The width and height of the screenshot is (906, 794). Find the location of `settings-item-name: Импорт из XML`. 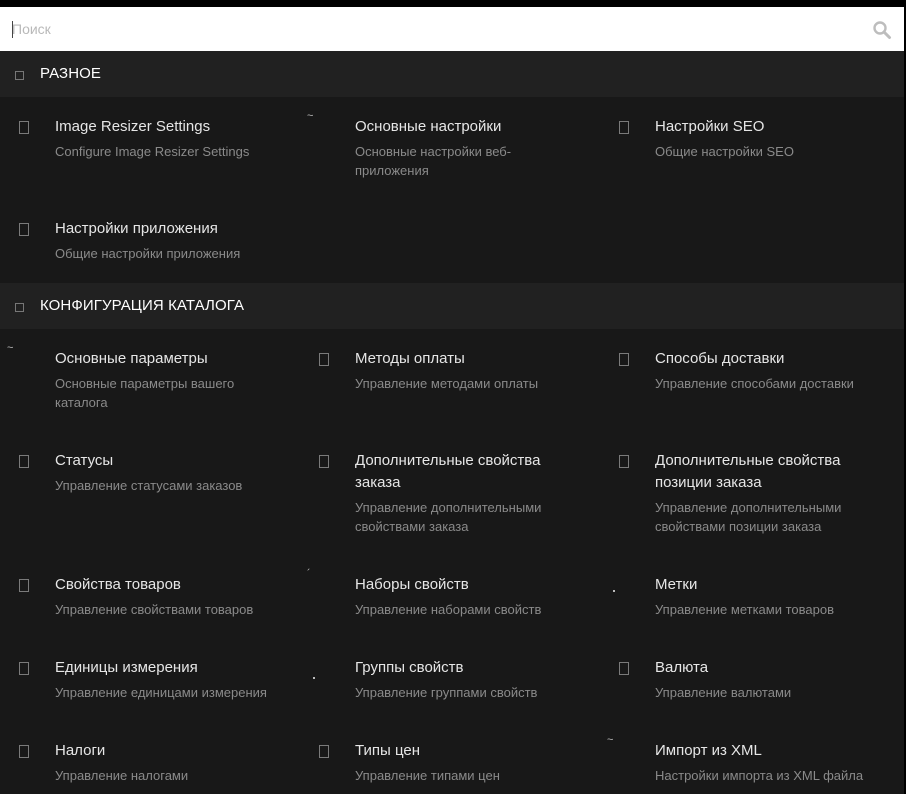

settings-item-name: Импорт из XML is located at coordinates (708, 750).